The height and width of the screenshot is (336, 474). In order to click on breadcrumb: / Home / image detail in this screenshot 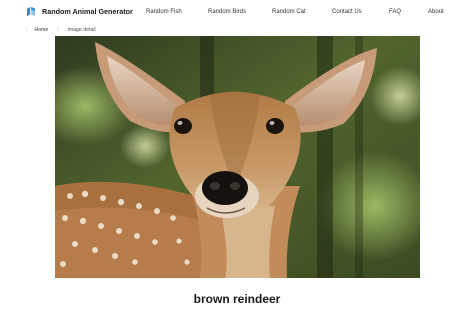, I will do `click(61, 30)`.